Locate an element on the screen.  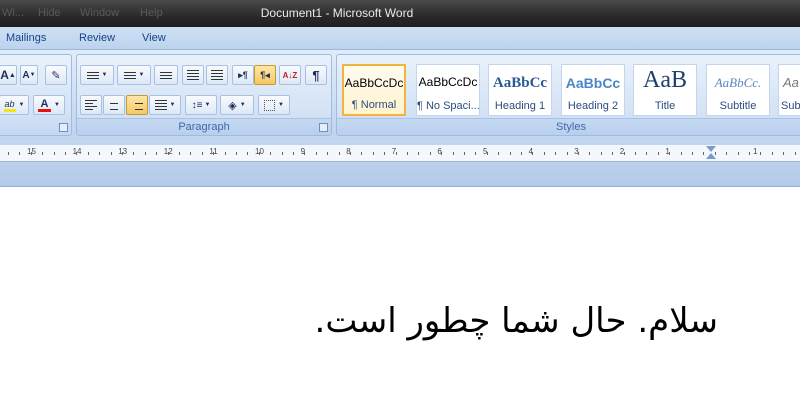
rtl-direction-button: ¶◂ is located at coordinates (265, 75).